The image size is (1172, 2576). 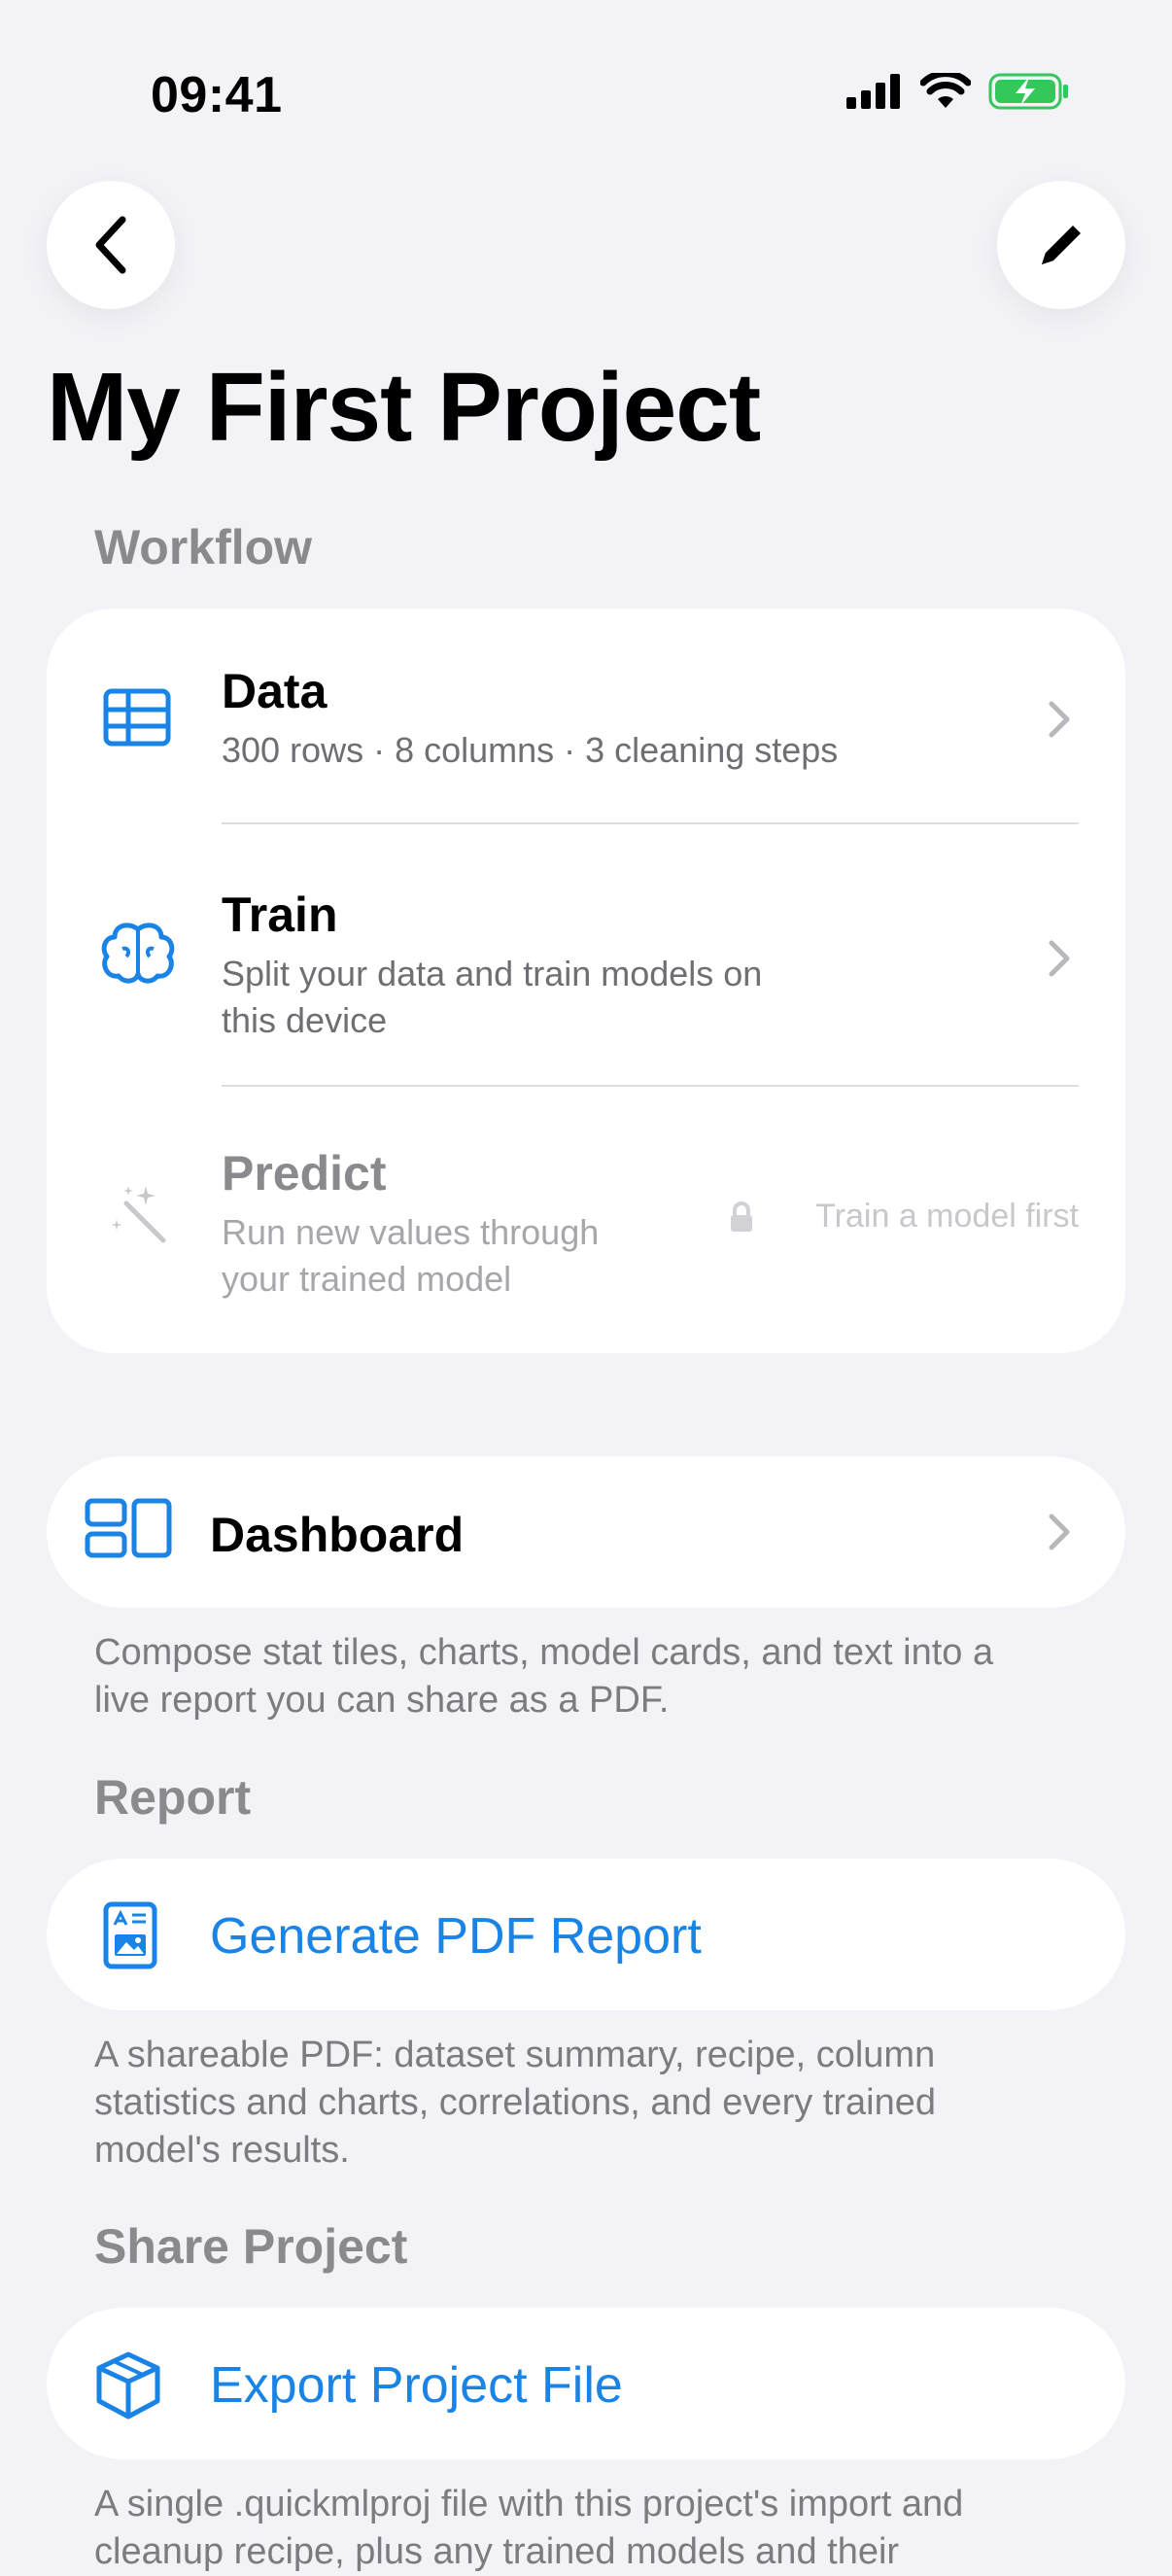 What do you see at coordinates (742, 1216) in the screenshot?
I see `lock-icon` at bounding box center [742, 1216].